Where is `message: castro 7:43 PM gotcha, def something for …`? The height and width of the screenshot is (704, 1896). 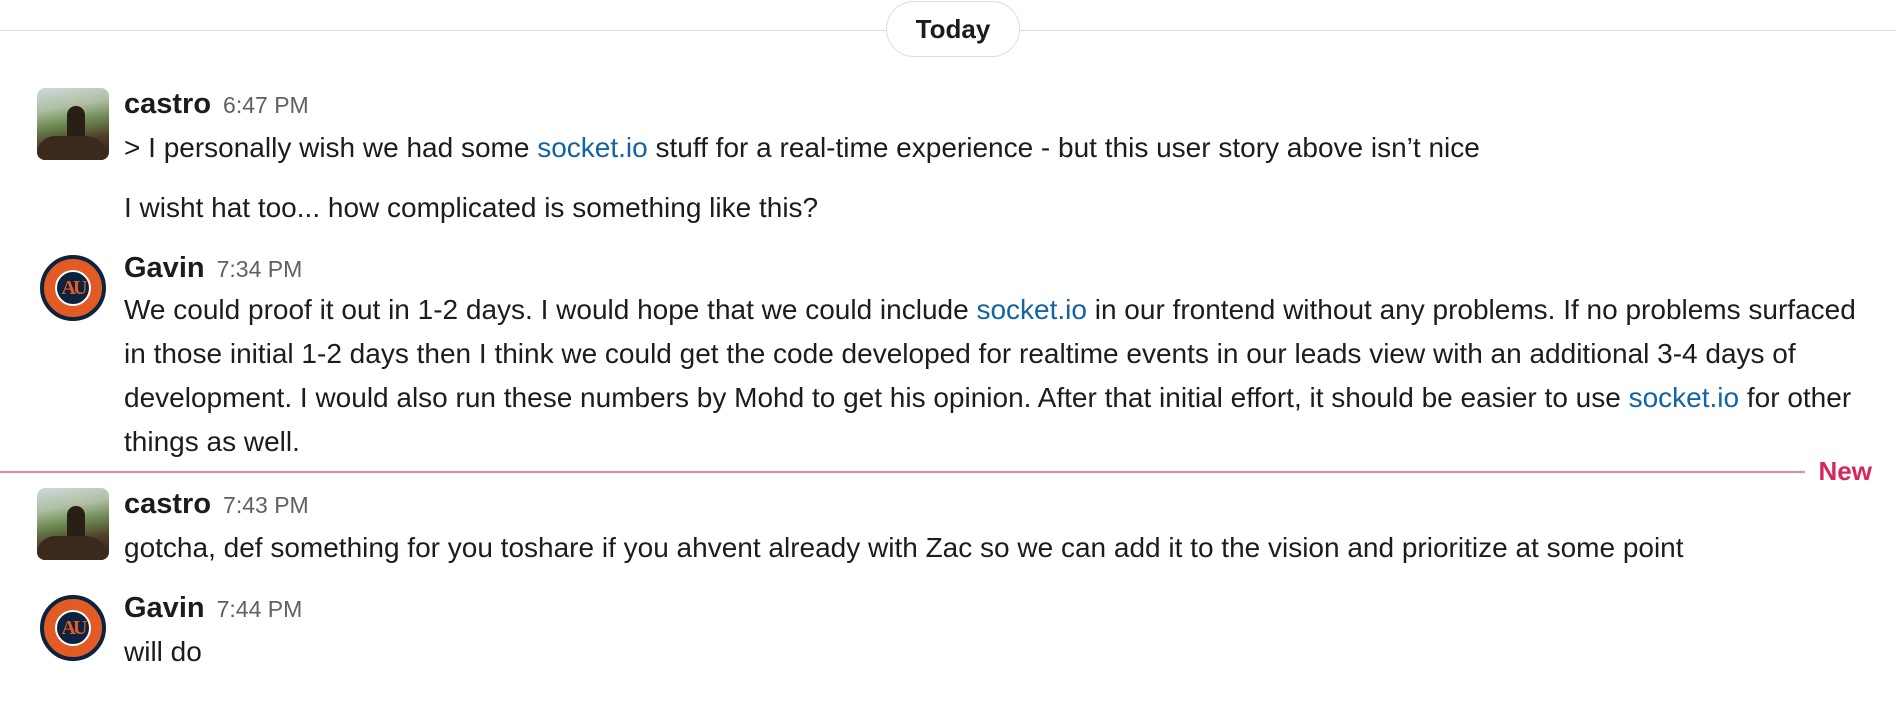
message: castro 7:43 PM gotcha, def something for … is located at coordinates (948, 526).